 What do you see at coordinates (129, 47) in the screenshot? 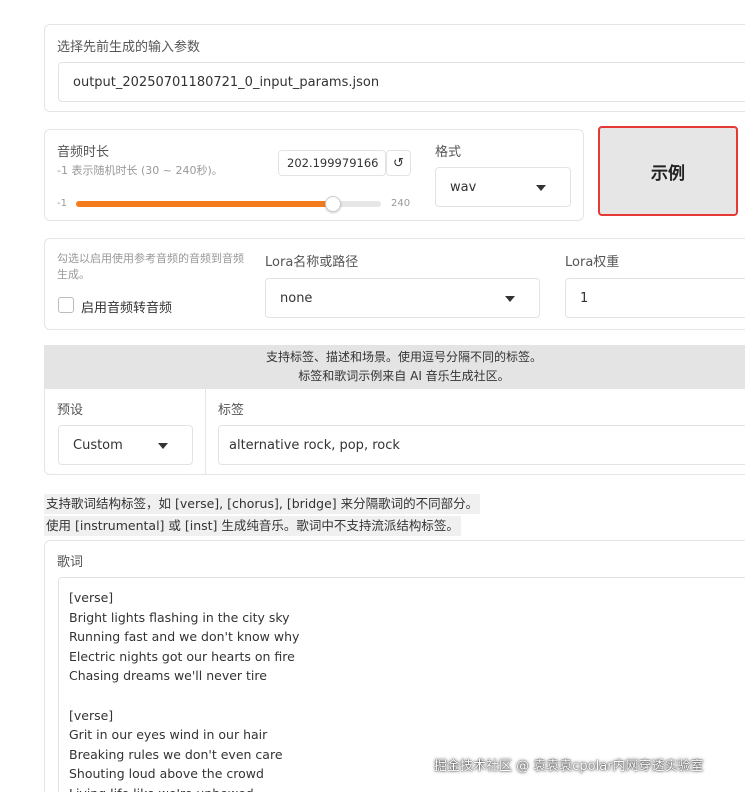
I see `params-file-label: 选择先前生成的输入参数` at bounding box center [129, 47].